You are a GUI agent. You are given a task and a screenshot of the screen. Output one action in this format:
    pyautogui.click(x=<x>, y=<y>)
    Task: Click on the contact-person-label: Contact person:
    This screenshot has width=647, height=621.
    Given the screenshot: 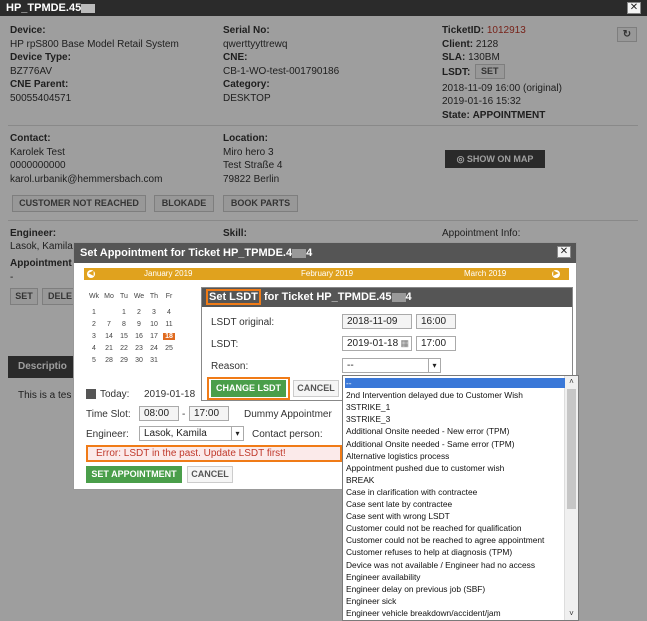 What is the action you would take?
    pyautogui.click(x=287, y=434)
    